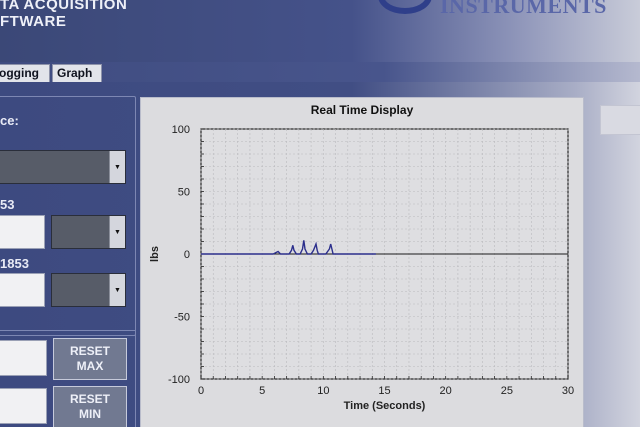  Describe the element at coordinates (90, 359) in the screenshot. I see `reset-max-button: RESET MAX` at that location.